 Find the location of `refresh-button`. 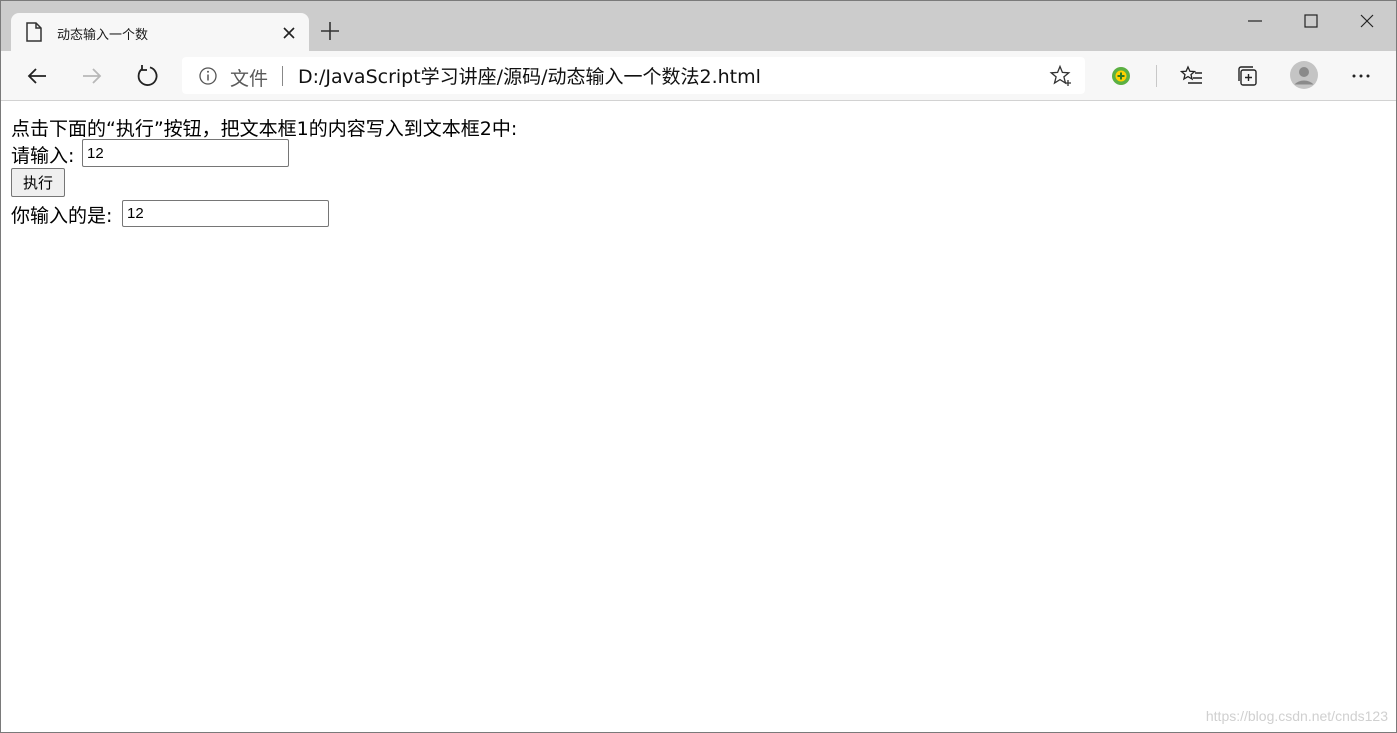

refresh-button is located at coordinates (147, 76).